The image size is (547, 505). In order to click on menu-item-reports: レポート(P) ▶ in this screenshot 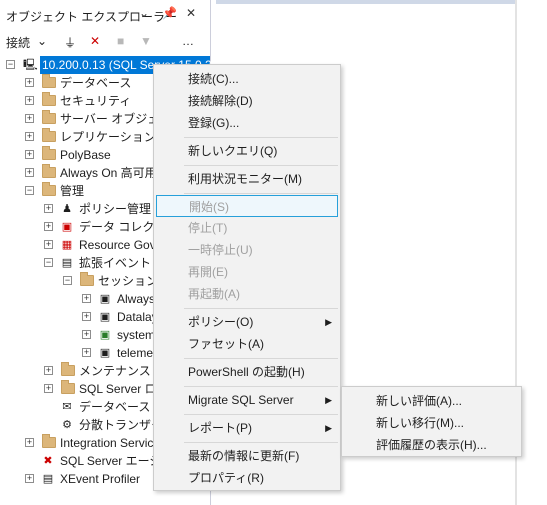, I will do `click(247, 428)`.